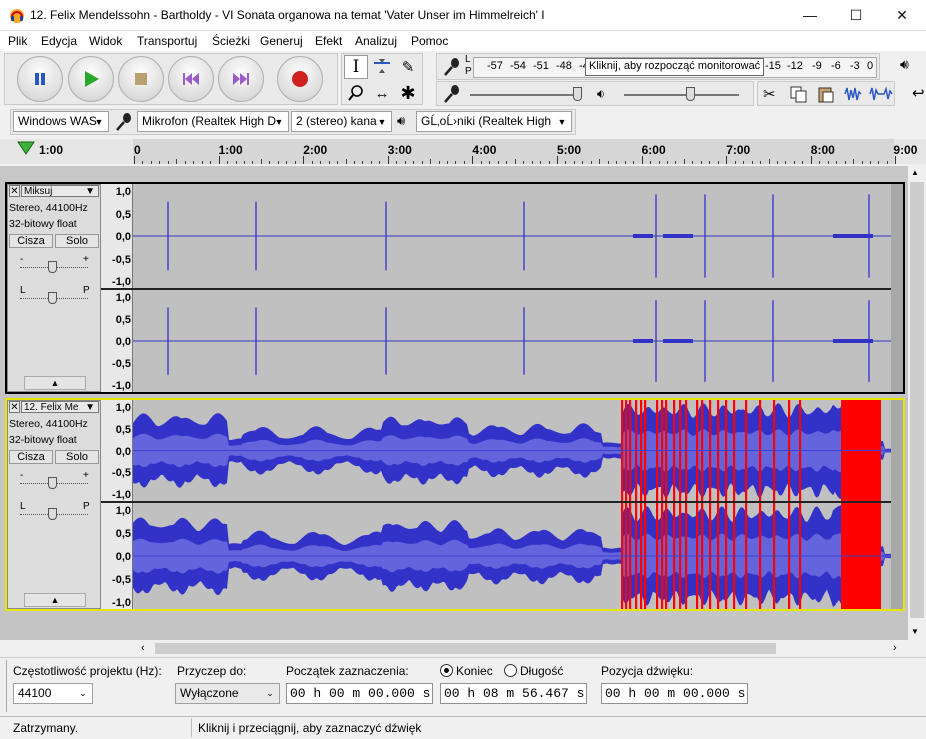 The width and height of the screenshot is (926, 739). What do you see at coordinates (429, 41) in the screenshot?
I see `menu-help: Pomoc` at bounding box center [429, 41].